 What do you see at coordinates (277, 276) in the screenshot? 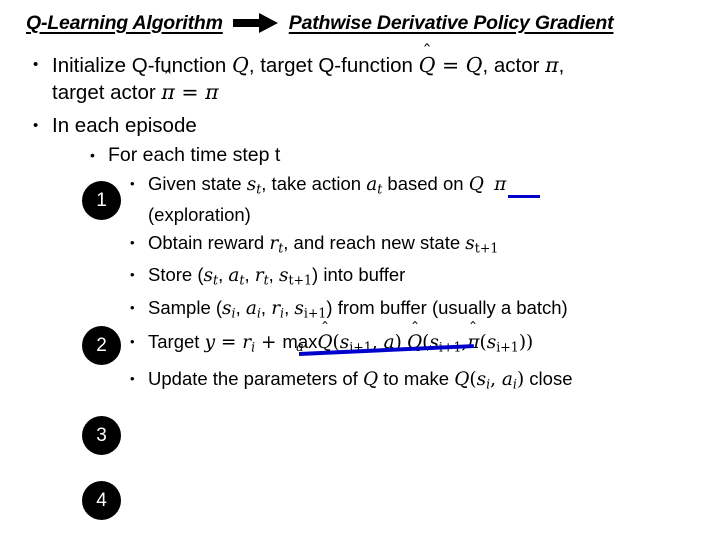
I see `step-store-buffer-text: Store (st, at, rt, st+1) into buffer` at bounding box center [277, 276].